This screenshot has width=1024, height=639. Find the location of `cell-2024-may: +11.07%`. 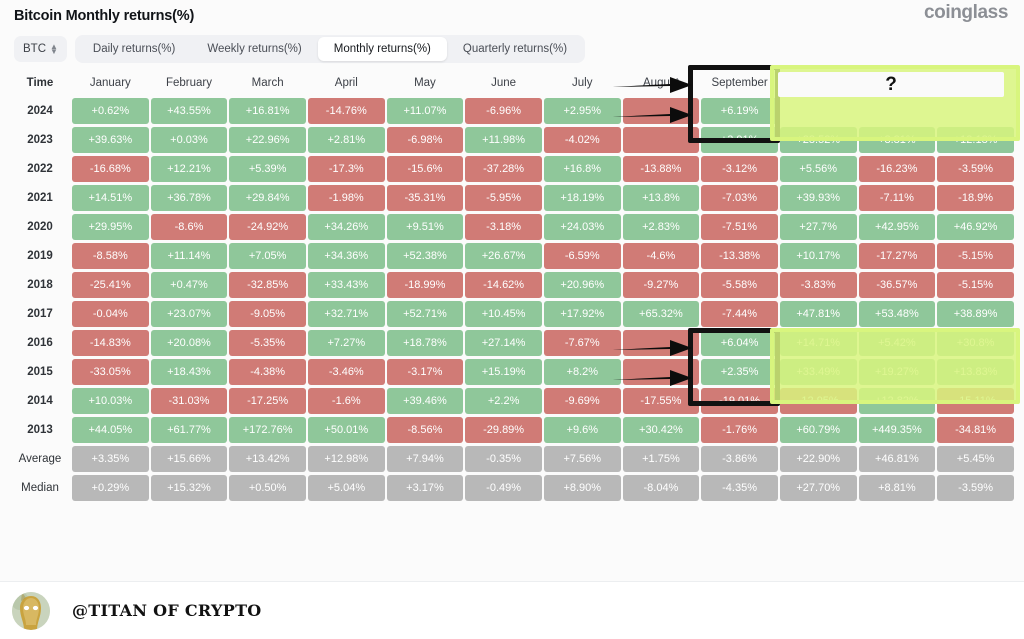

cell-2024-may: +11.07% is located at coordinates (425, 111).